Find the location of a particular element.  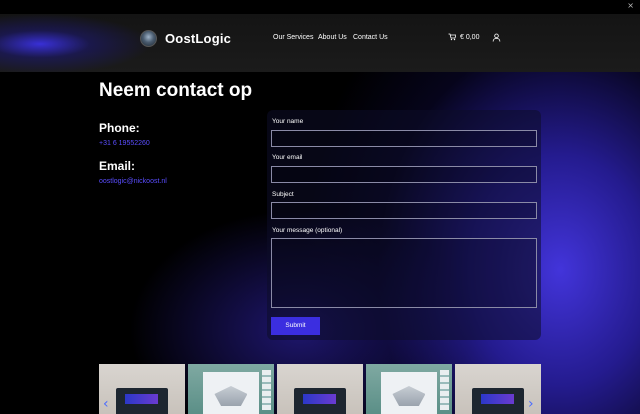

name-label: Your name is located at coordinates (288, 121).